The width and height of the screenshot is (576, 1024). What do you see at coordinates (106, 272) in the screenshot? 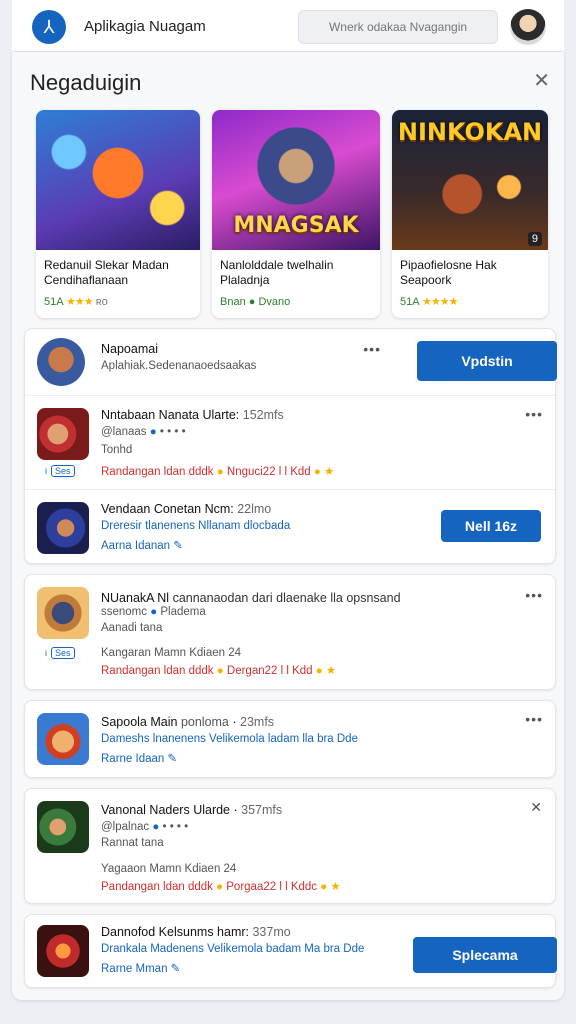
I see `featured-title: Redanuil Slekar Madan Cendihaflanaan` at bounding box center [106, 272].